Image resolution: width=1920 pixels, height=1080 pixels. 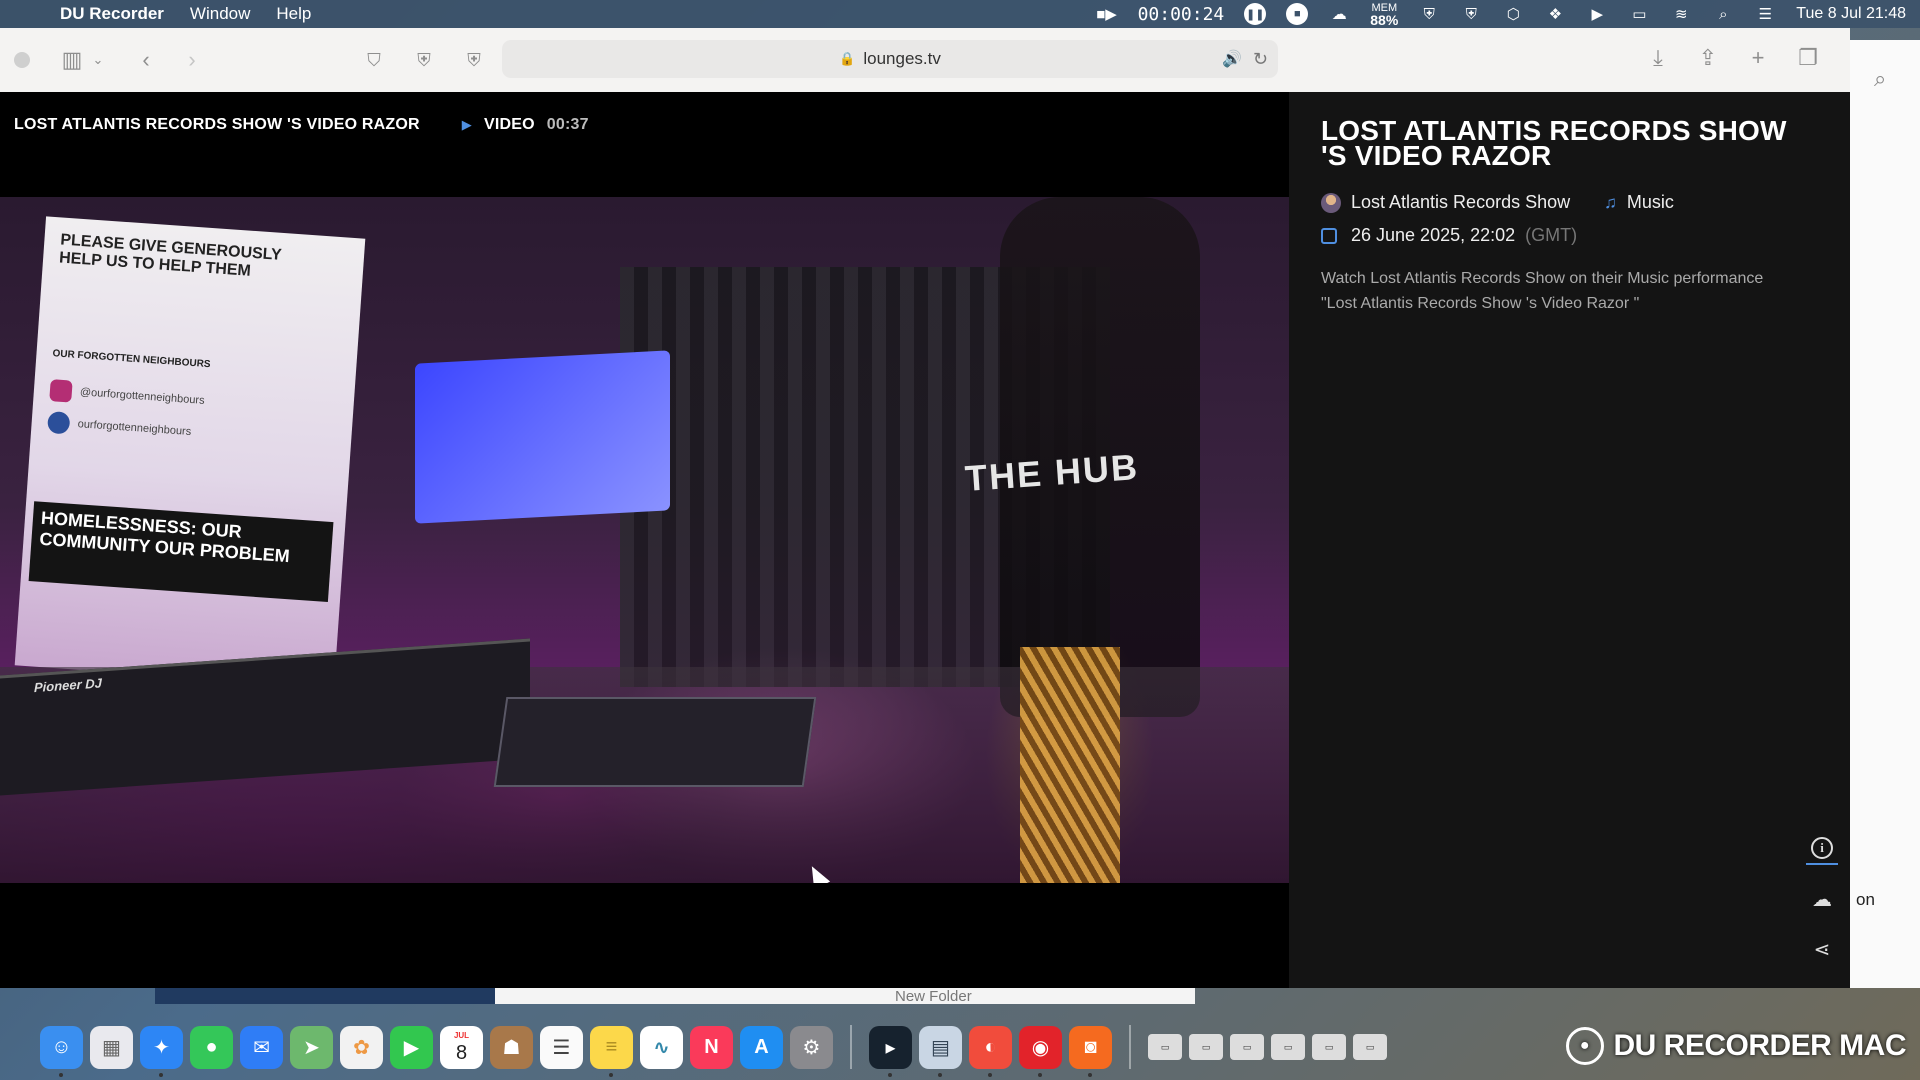 What do you see at coordinates (1555, 14) in the screenshot?
I see `dropbox-icon: ❖` at bounding box center [1555, 14].